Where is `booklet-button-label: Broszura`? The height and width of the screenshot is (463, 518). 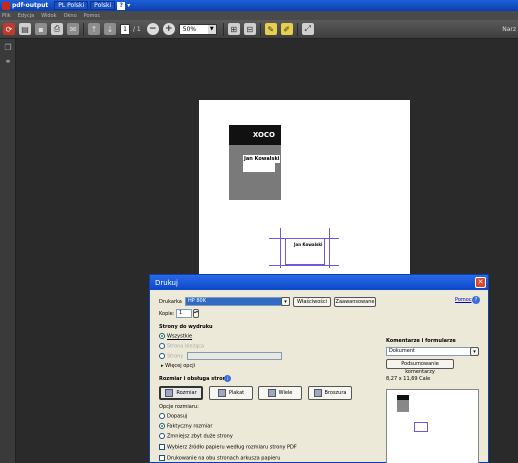
booklet-button-label: Broszura is located at coordinates (335, 393).